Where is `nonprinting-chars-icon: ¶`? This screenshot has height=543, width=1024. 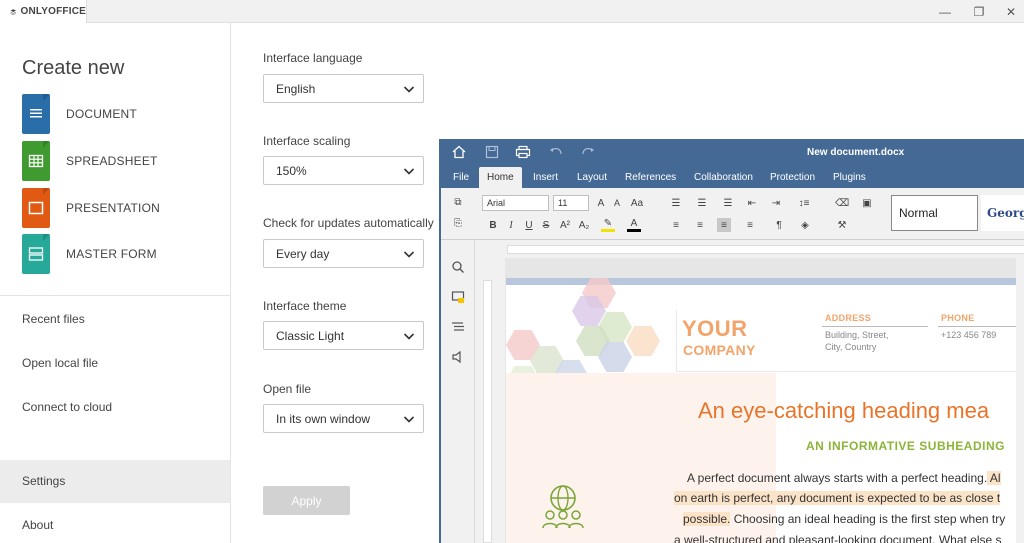 nonprinting-chars-icon: ¶ is located at coordinates (779, 225).